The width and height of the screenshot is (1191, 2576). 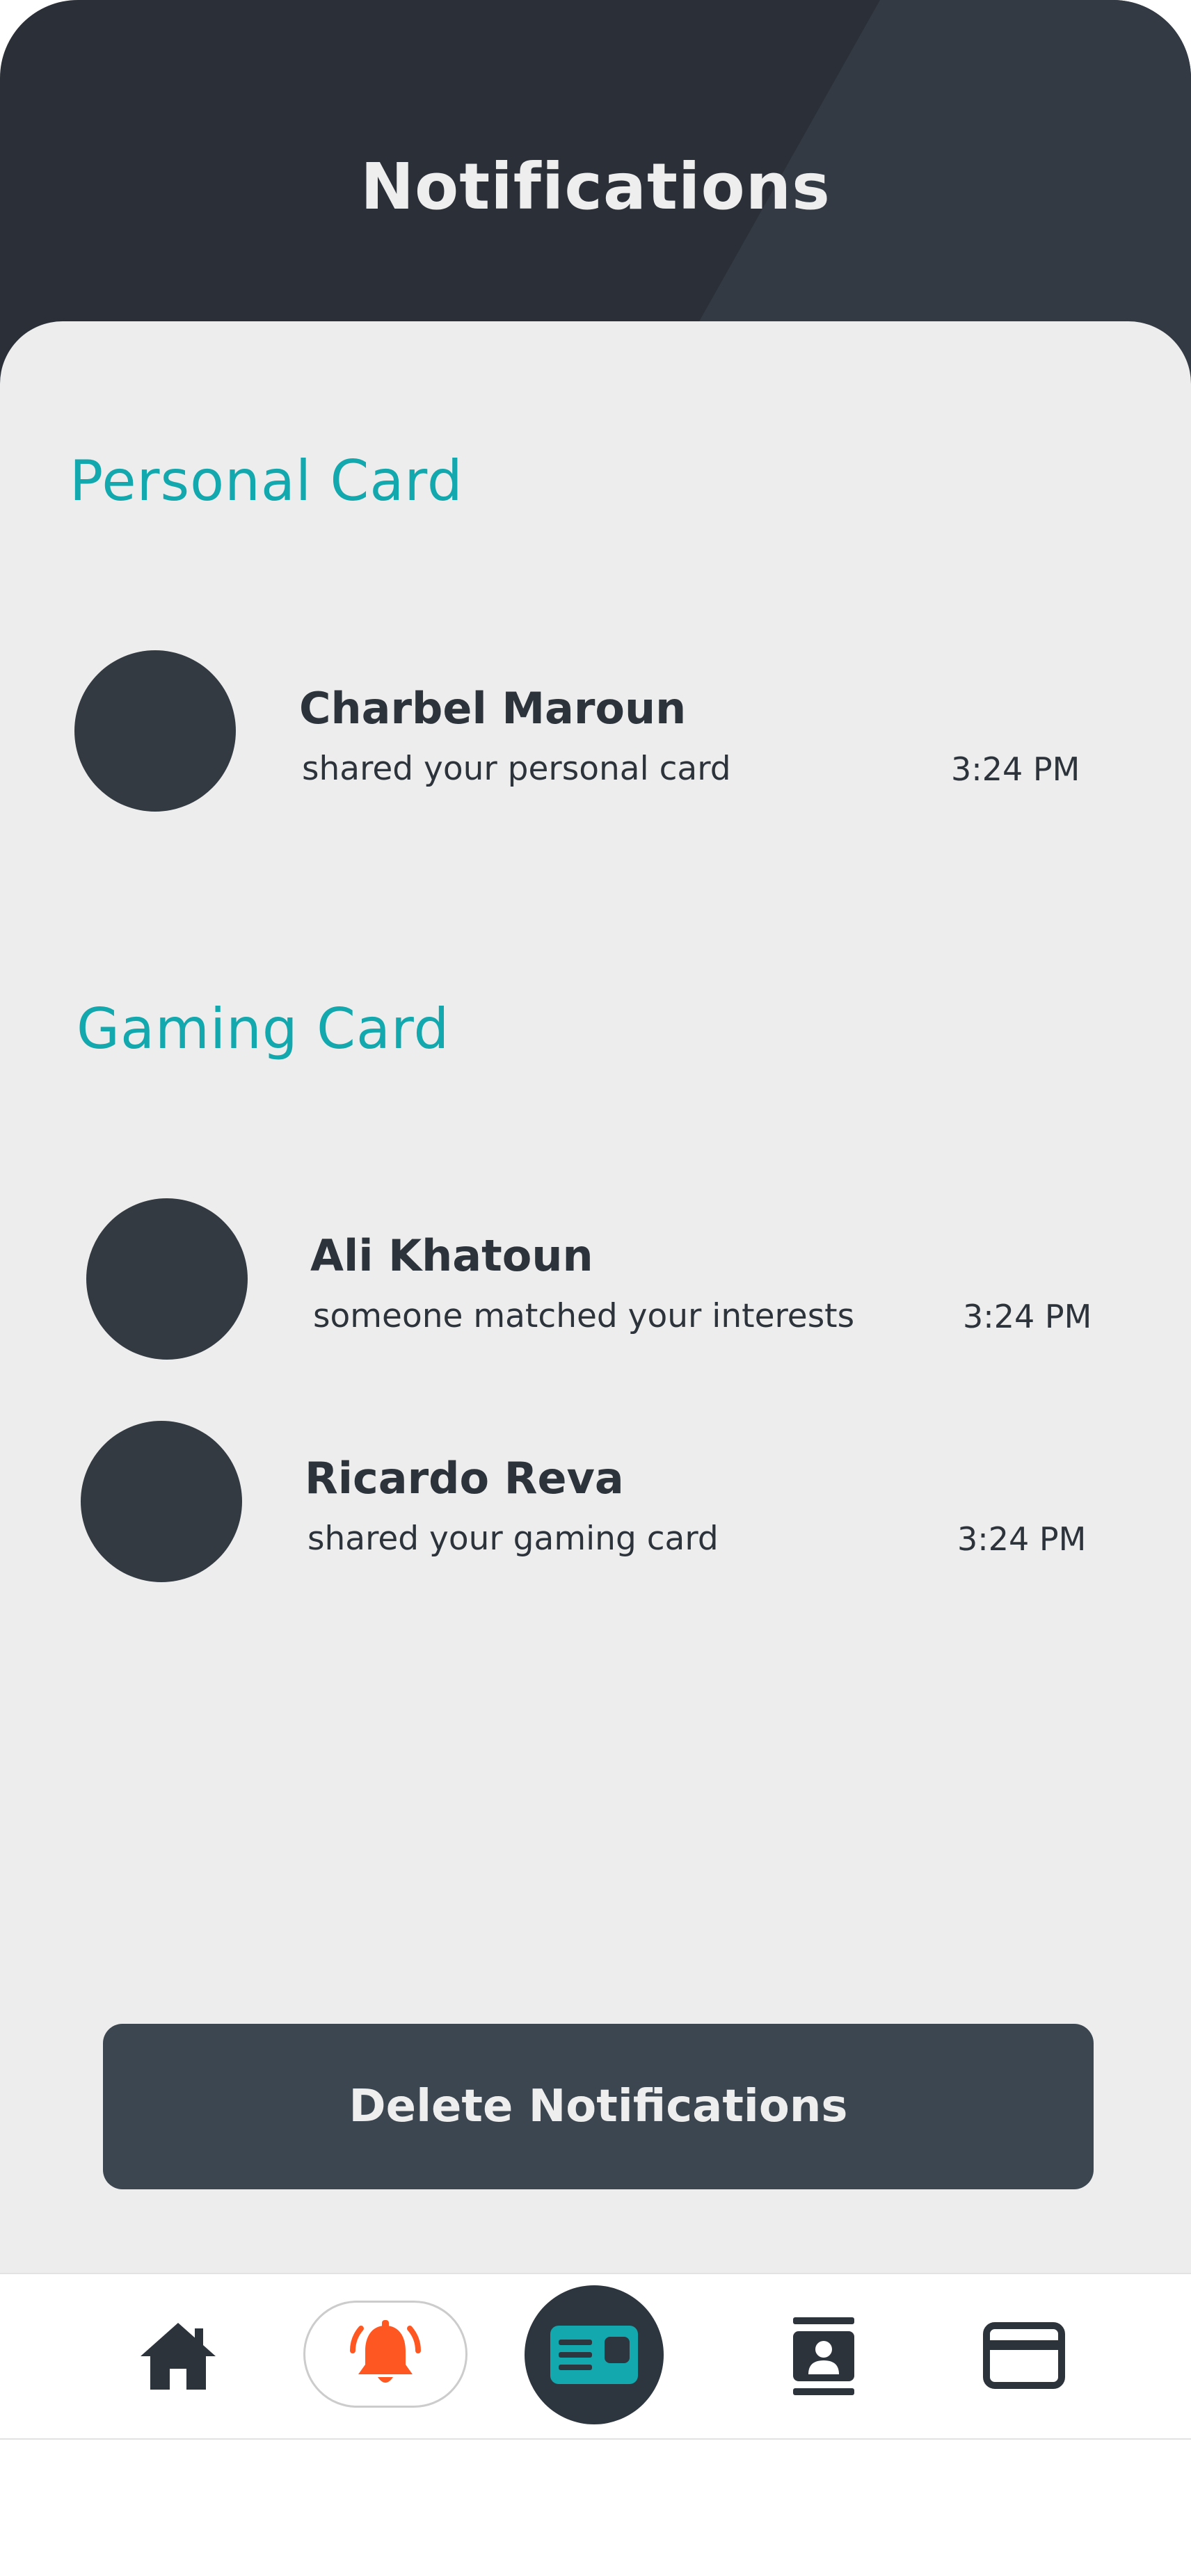 I want to click on contact-book-icon, so click(x=824, y=2356).